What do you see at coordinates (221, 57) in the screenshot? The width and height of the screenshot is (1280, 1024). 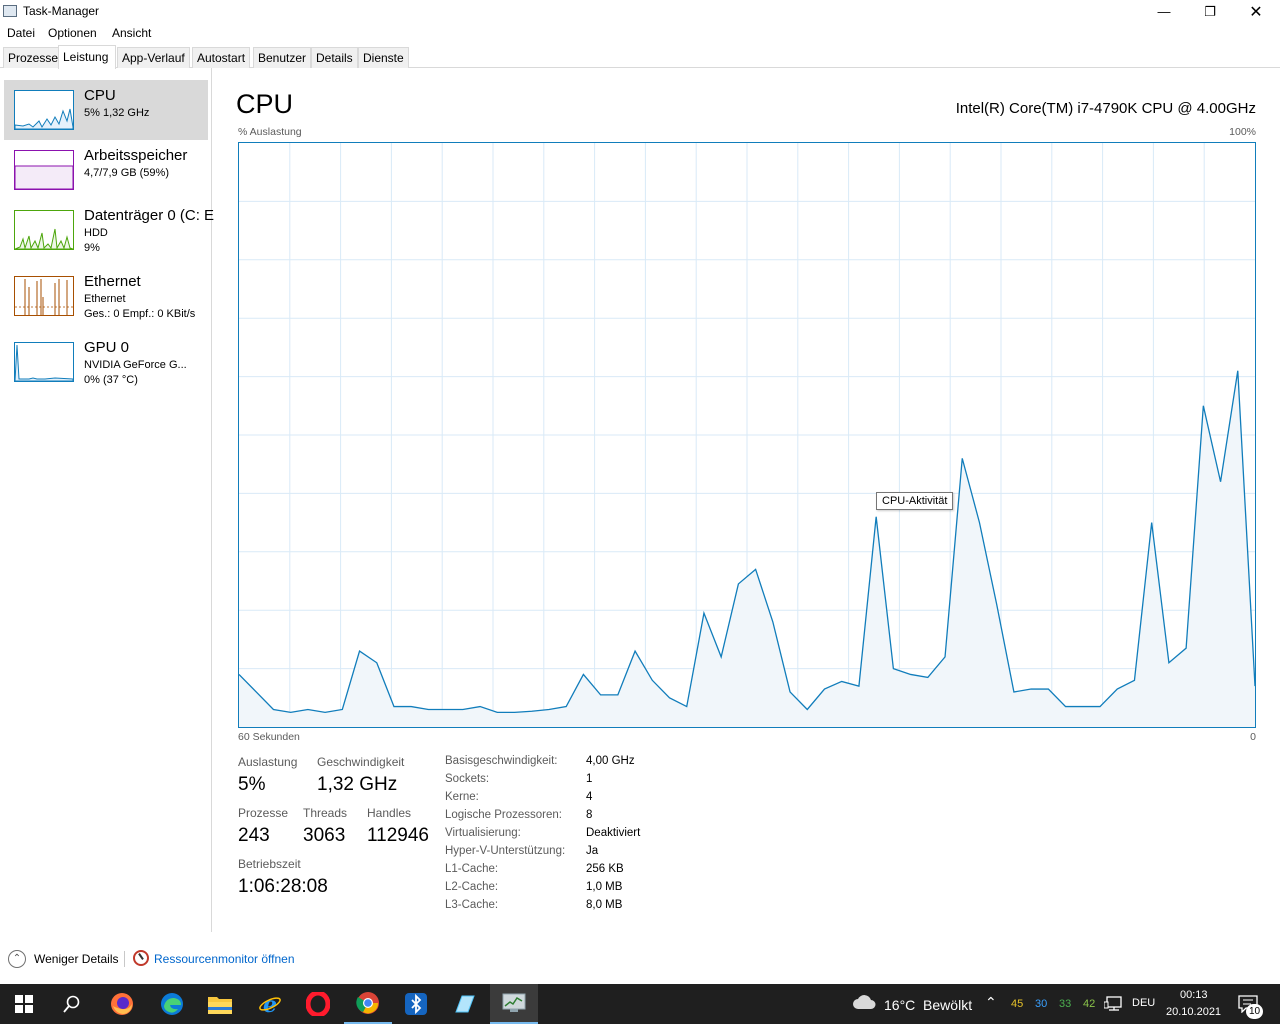 I see `tab-autostart: Autostart` at bounding box center [221, 57].